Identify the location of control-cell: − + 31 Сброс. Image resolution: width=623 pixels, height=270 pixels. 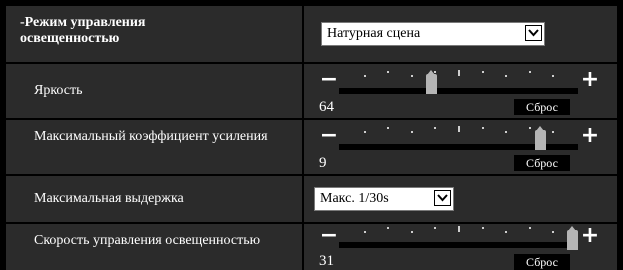
(460, 247).